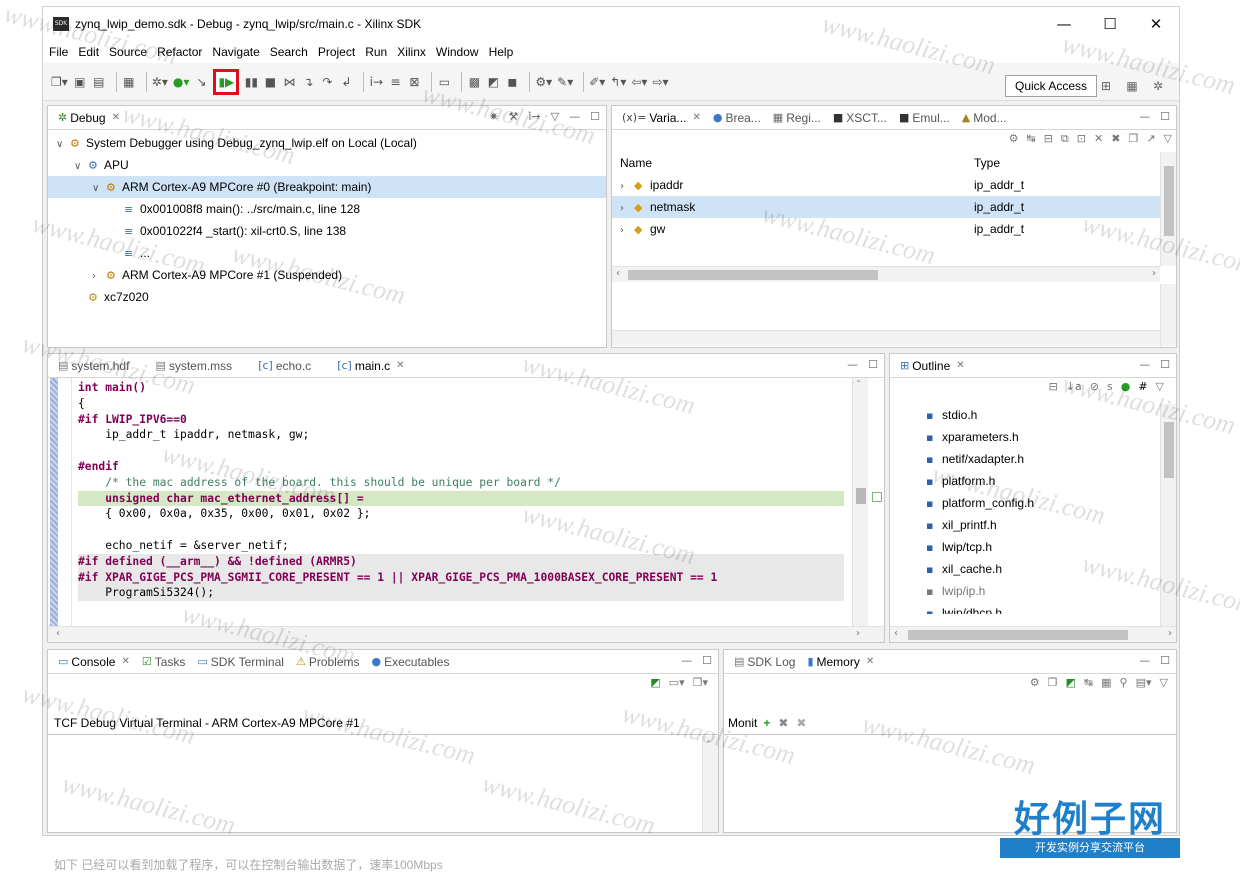  Describe the element at coordinates (58, 52) in the screenshot. I see `menu-file: File` at that location.